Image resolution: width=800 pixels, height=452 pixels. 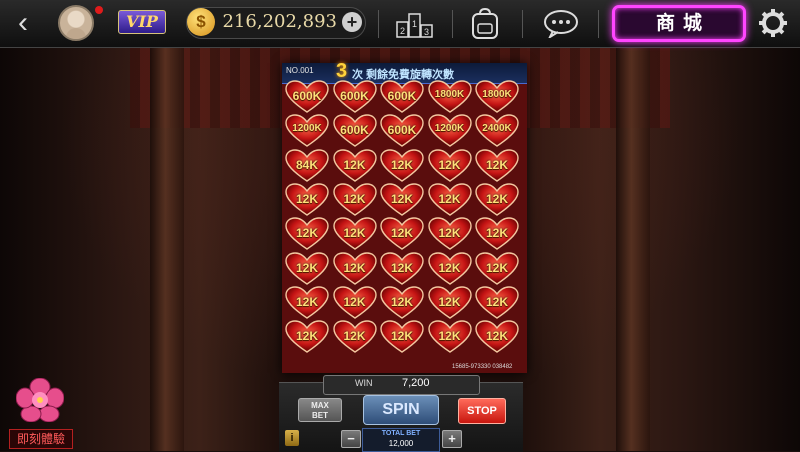 What do you see at coordinates (402, 31) in the screenshot?
I see `rank-digit-2: 2` at bounding box center [402, 31].